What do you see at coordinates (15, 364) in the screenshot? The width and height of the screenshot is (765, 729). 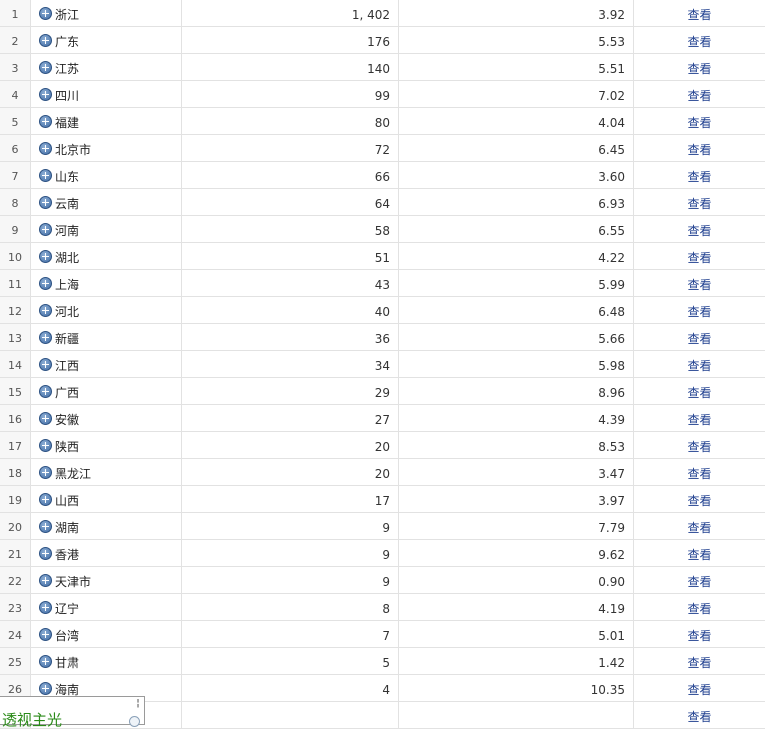 I see `row-number: 14` at bounding box center [15, 364].